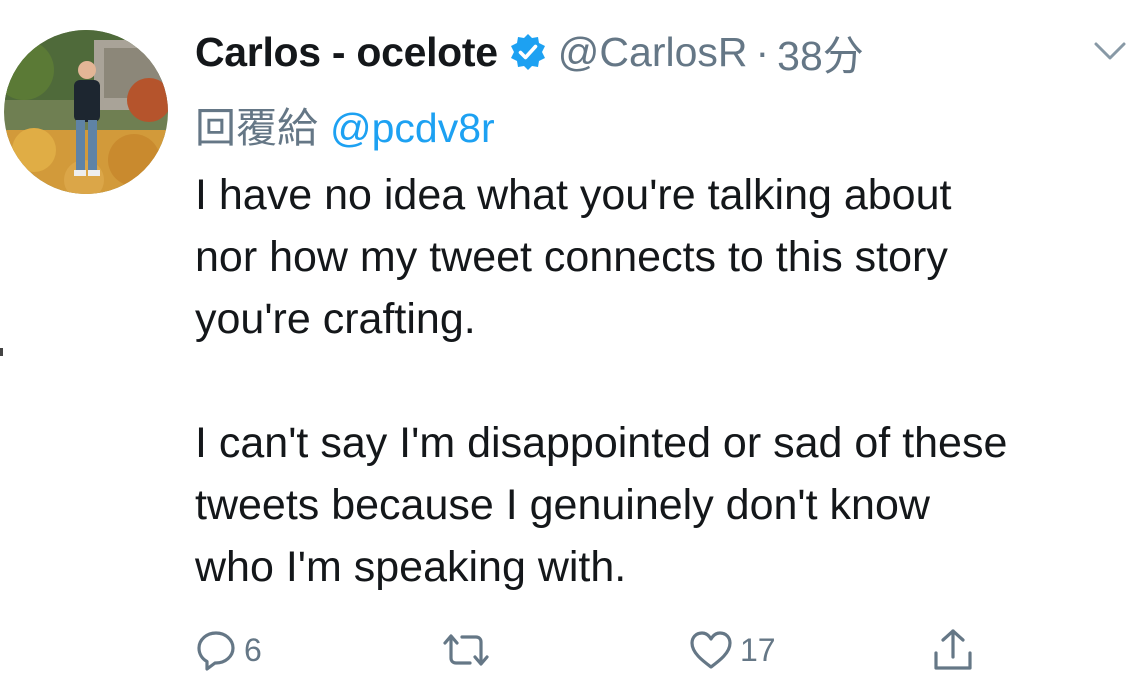 Image resolution: width=1148 pixels, height=697 pixels. What do you see at coordinates (711, 650) in the screenshot?
I see `heart-icon` at bounding box center [711, 650].